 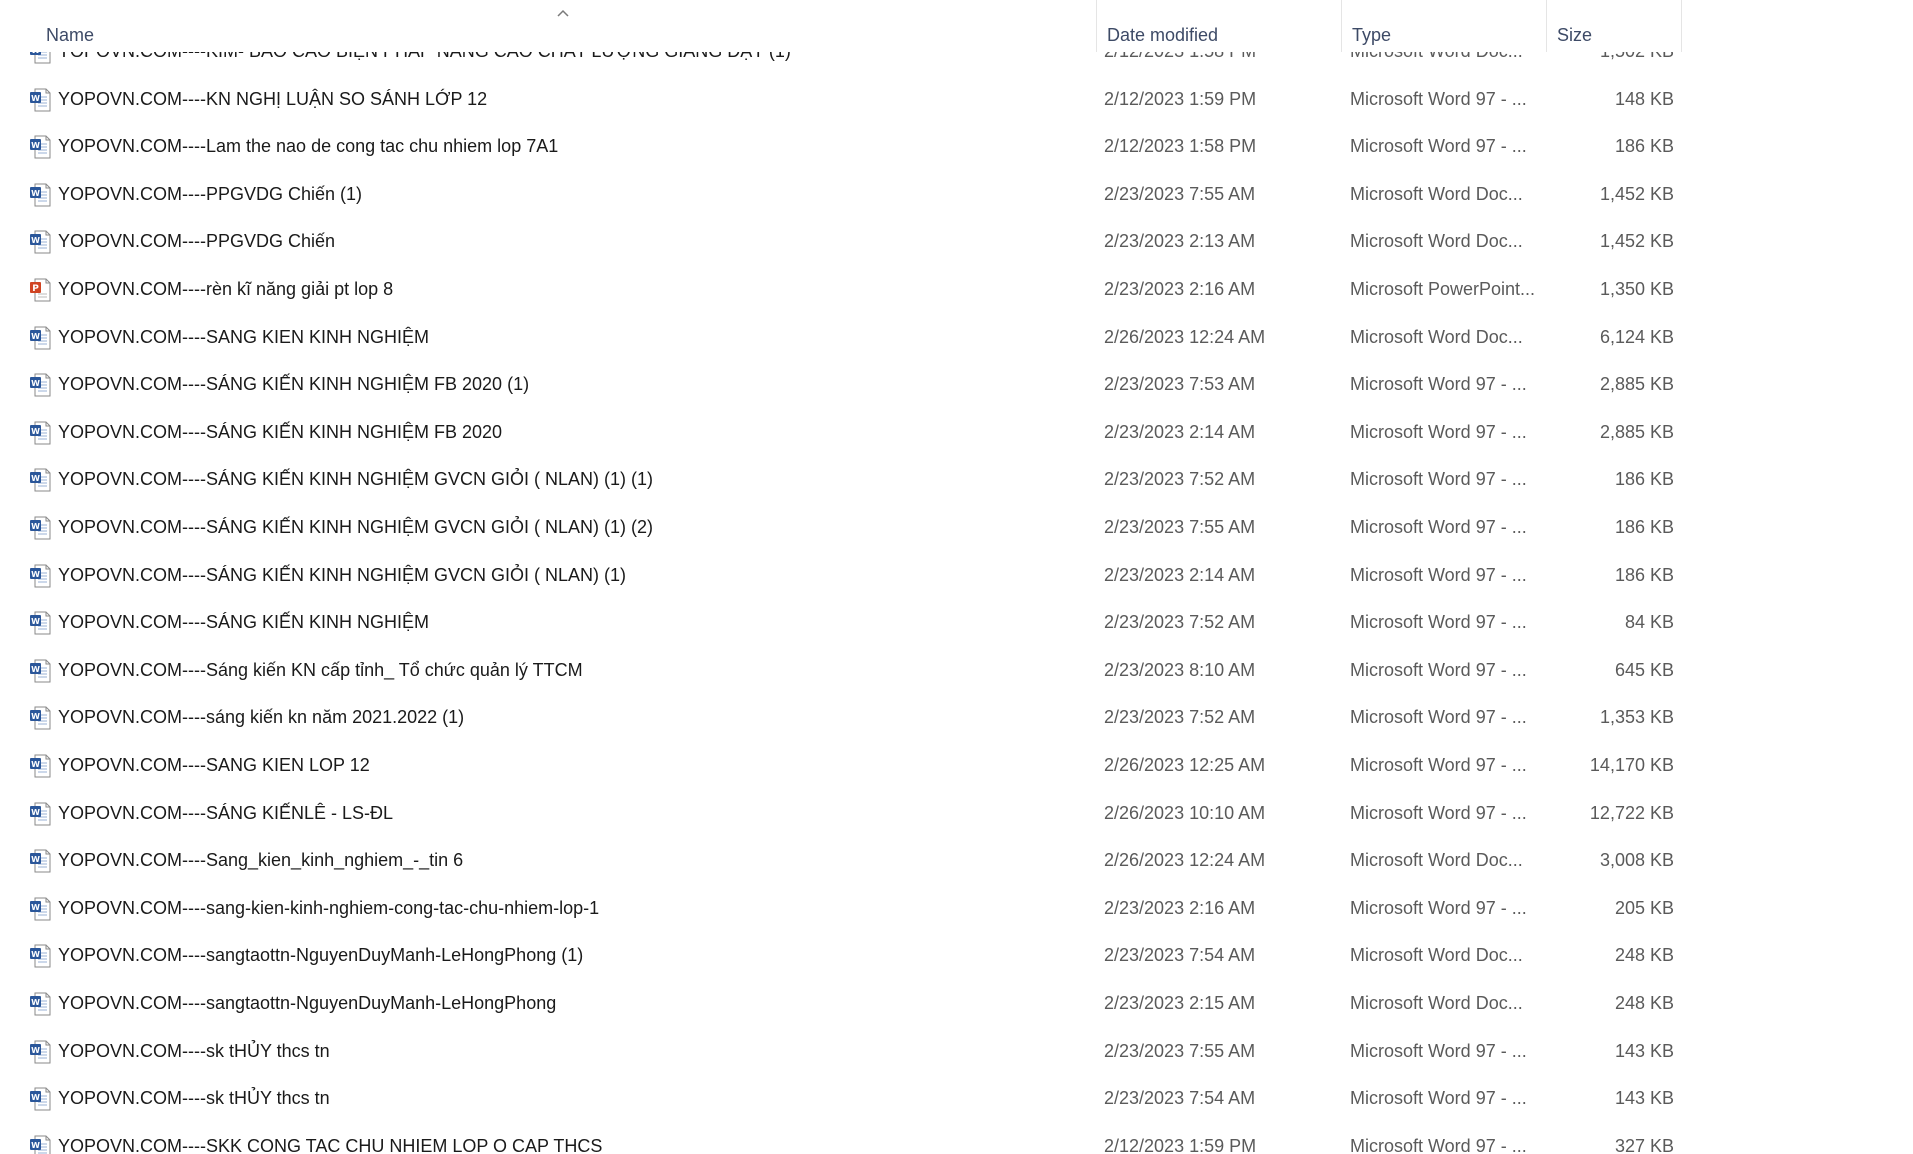 I want to click on file-size: 84 KB, so click(x=1649, y=622).